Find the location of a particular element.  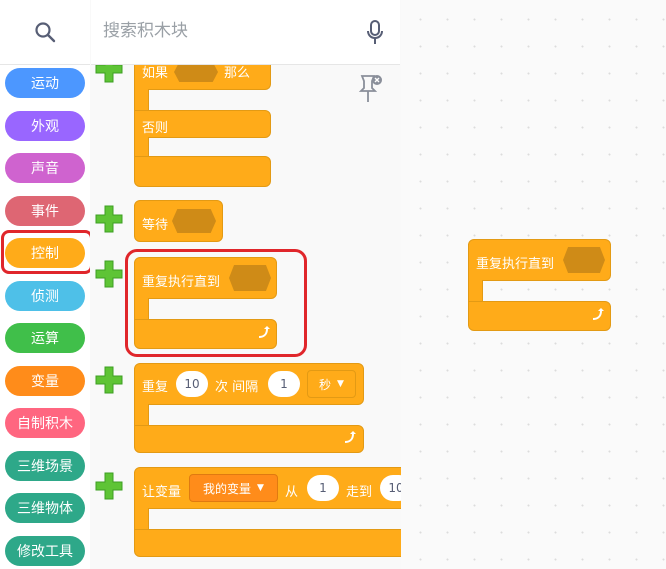

times-interval-label: 次 间隔 is located at coordinates (237, 387).